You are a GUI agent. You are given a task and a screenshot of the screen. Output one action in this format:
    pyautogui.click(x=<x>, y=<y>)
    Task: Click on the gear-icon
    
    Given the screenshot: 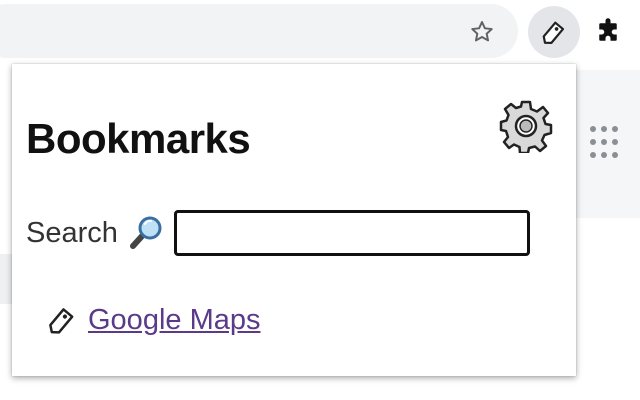 What is the action you would take?
    pyautogui.click(x=526, y=126)
    